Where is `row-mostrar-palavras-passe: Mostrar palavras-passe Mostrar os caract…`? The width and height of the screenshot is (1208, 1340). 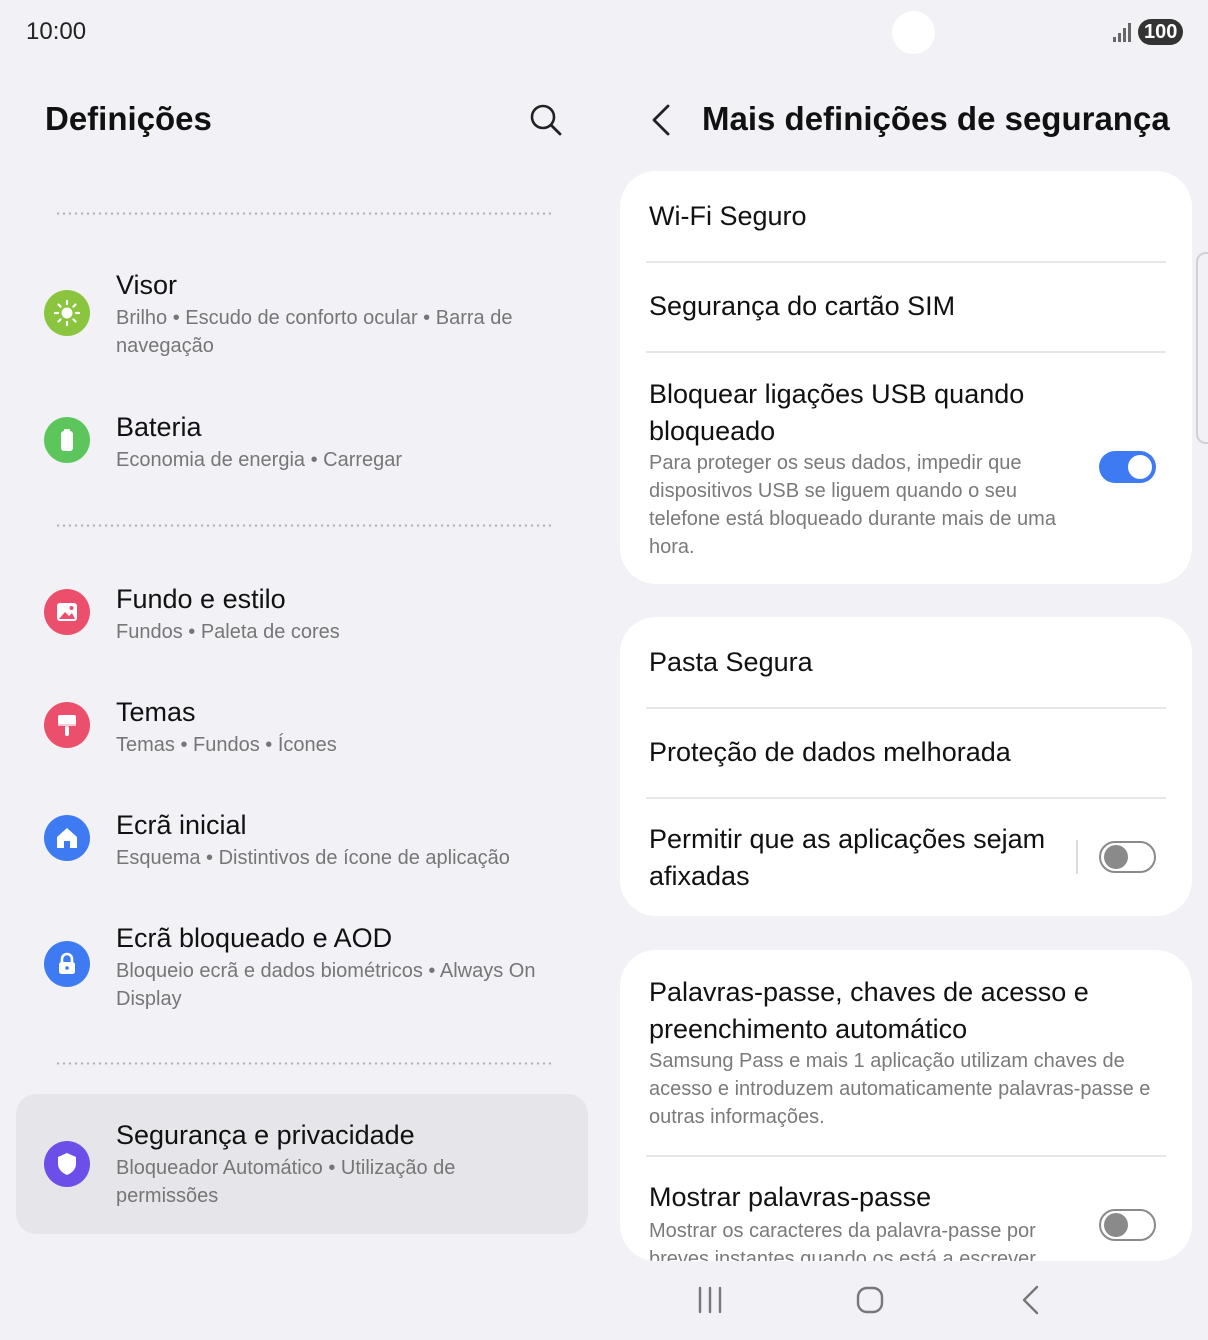 row-mostrar-palavras-passe: Mostrar palavras-passe Mostrar os caract… is located at coordinates (906, 1209).